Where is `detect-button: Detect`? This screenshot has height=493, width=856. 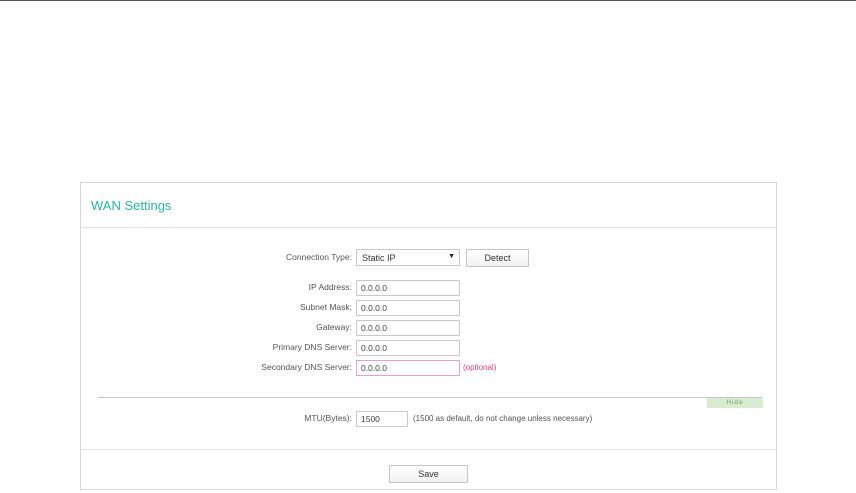 detect-button: Detect is located at coordinates (497, 258).